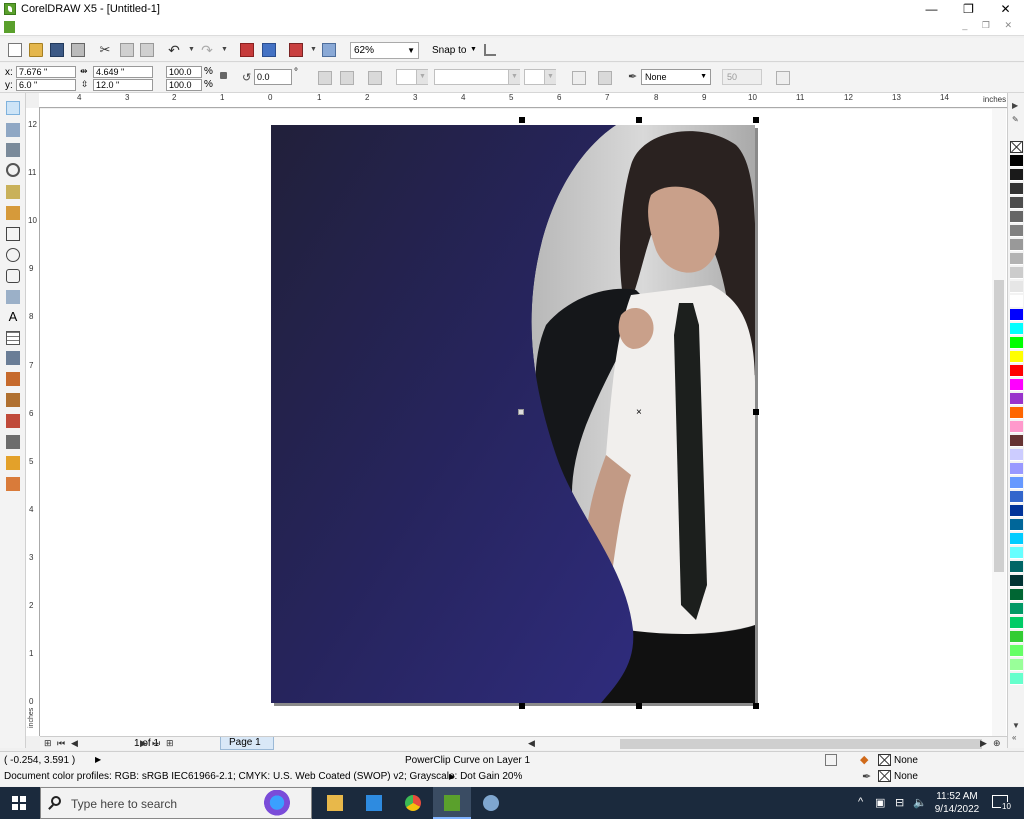 This screenshot has width=1024, height=819. I want to click on close-button: ✕, so click(1005, 9).